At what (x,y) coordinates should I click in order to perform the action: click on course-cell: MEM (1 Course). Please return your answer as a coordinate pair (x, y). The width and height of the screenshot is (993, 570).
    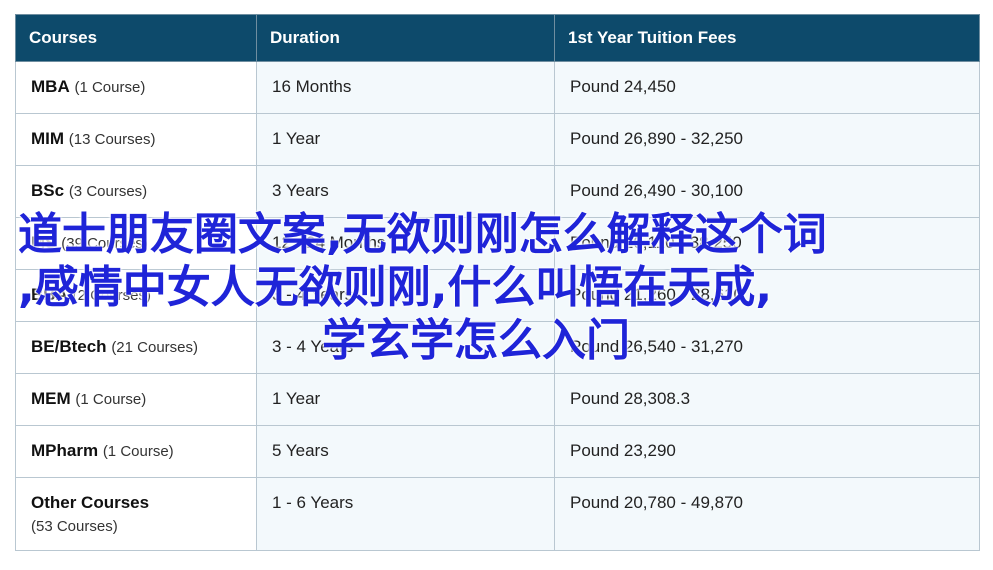
    Looking at the image, I should click on (136, 399).